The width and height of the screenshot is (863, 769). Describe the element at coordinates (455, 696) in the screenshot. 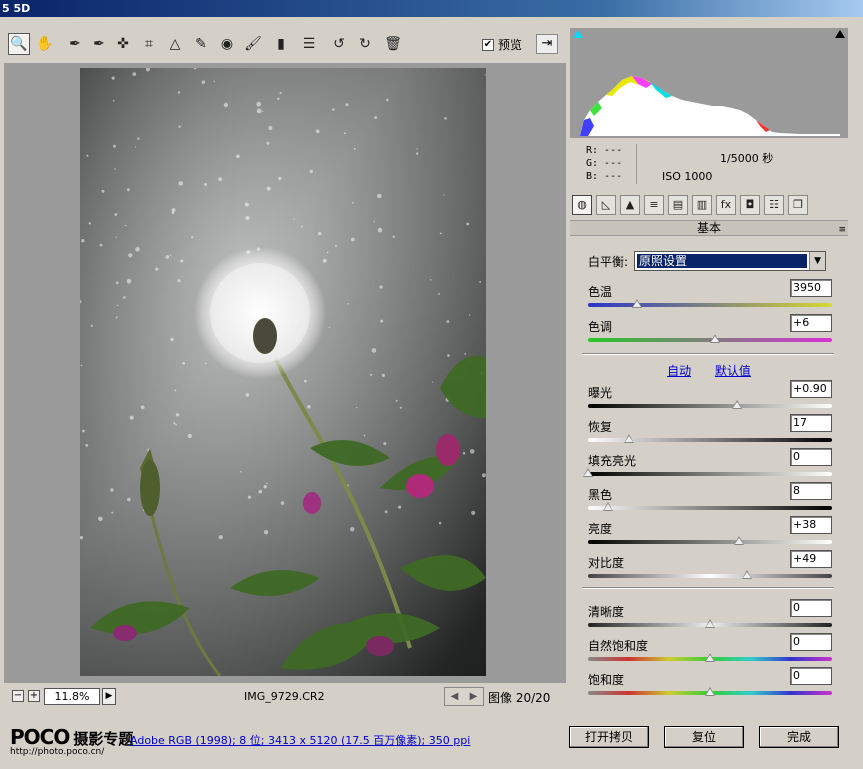

I see `prev-image-icon: ◀` at that location.